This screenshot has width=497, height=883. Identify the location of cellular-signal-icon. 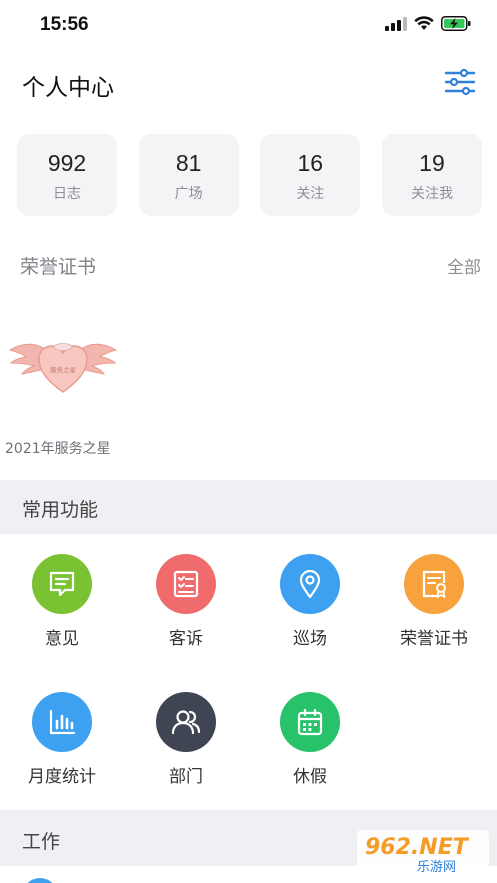
(396, 23).